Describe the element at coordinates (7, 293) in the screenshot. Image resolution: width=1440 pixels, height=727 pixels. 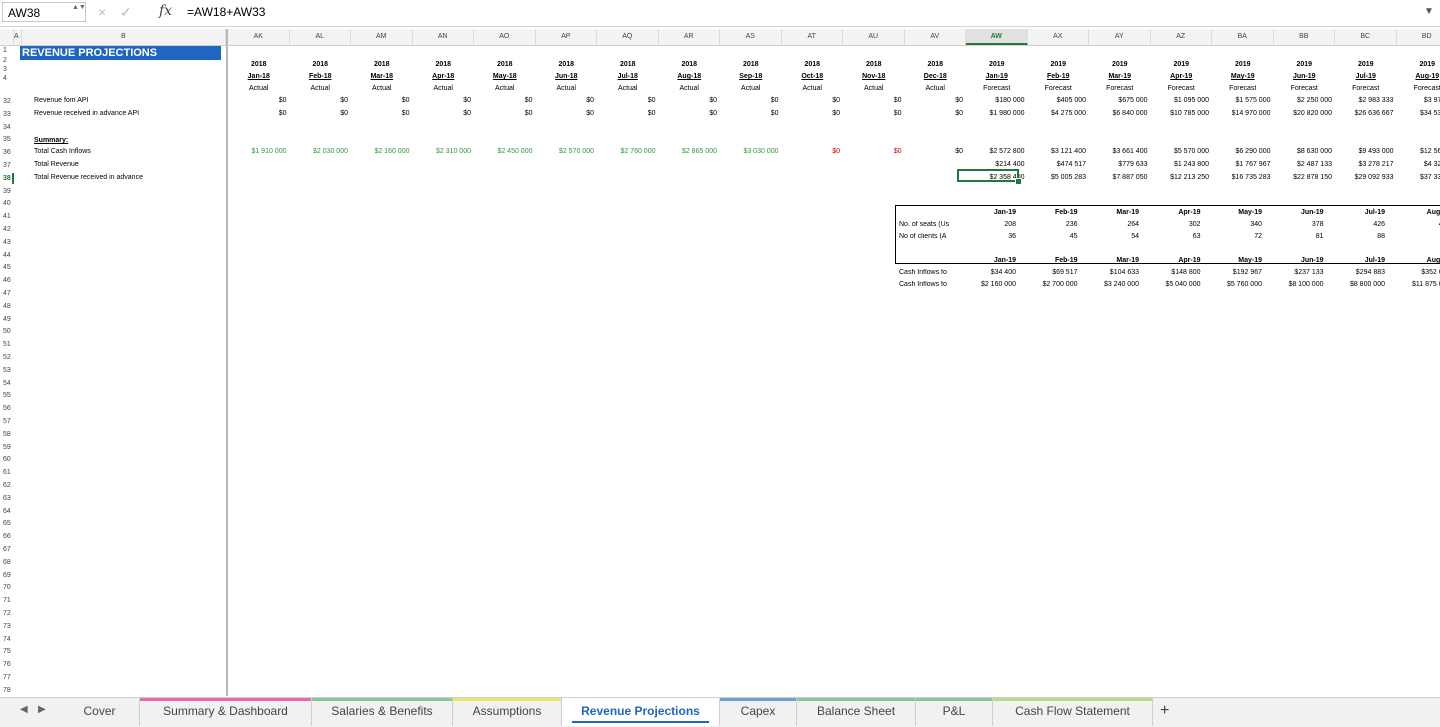
I see `row-header-47: 47` at that location.